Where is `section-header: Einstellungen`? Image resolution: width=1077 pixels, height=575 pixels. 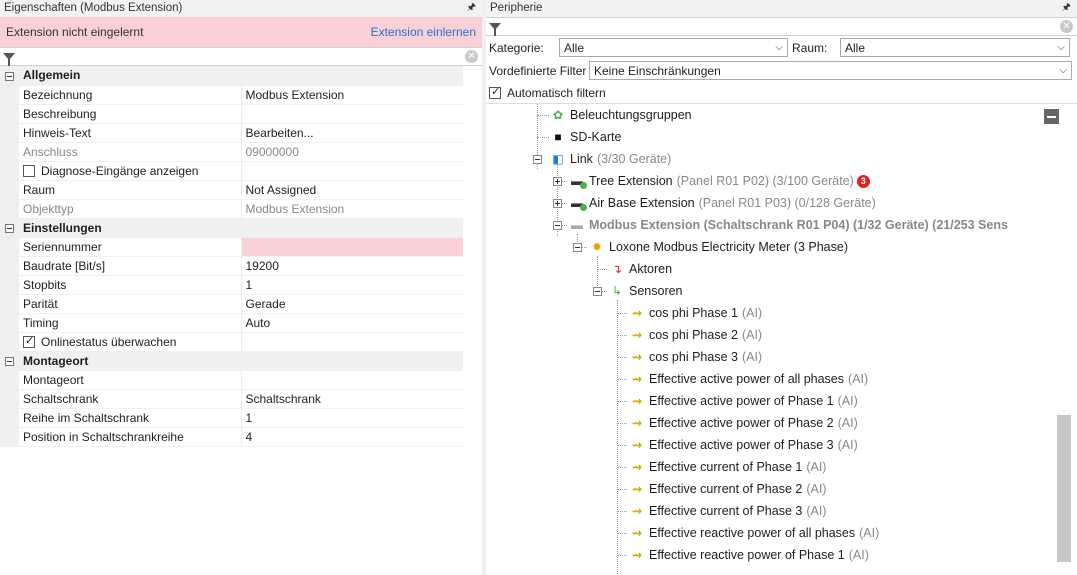
section-header: Einstellungen is located at coordinates (231, 228).